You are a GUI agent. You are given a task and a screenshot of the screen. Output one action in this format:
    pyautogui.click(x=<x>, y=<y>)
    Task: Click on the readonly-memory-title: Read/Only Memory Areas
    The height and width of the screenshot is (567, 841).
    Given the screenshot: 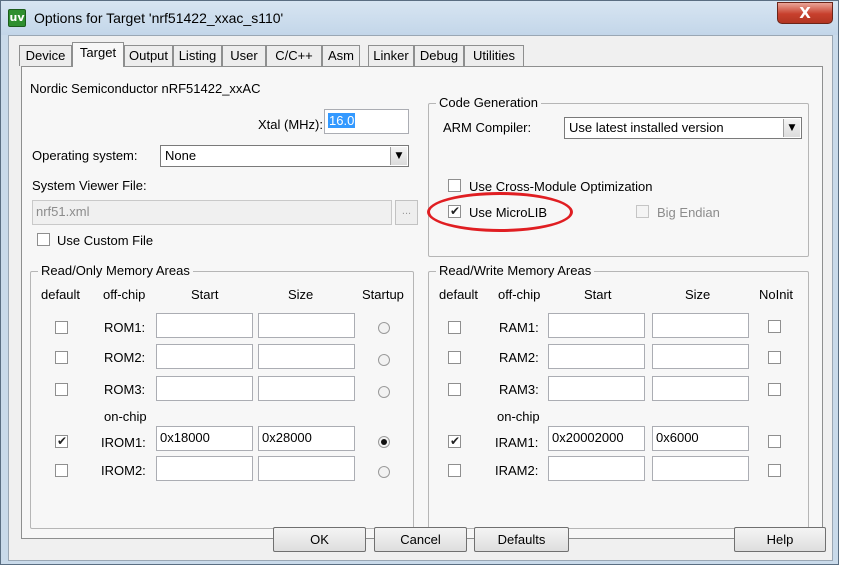 What is the action you would take?
    pyautogui.click(x=115, y=270)
    